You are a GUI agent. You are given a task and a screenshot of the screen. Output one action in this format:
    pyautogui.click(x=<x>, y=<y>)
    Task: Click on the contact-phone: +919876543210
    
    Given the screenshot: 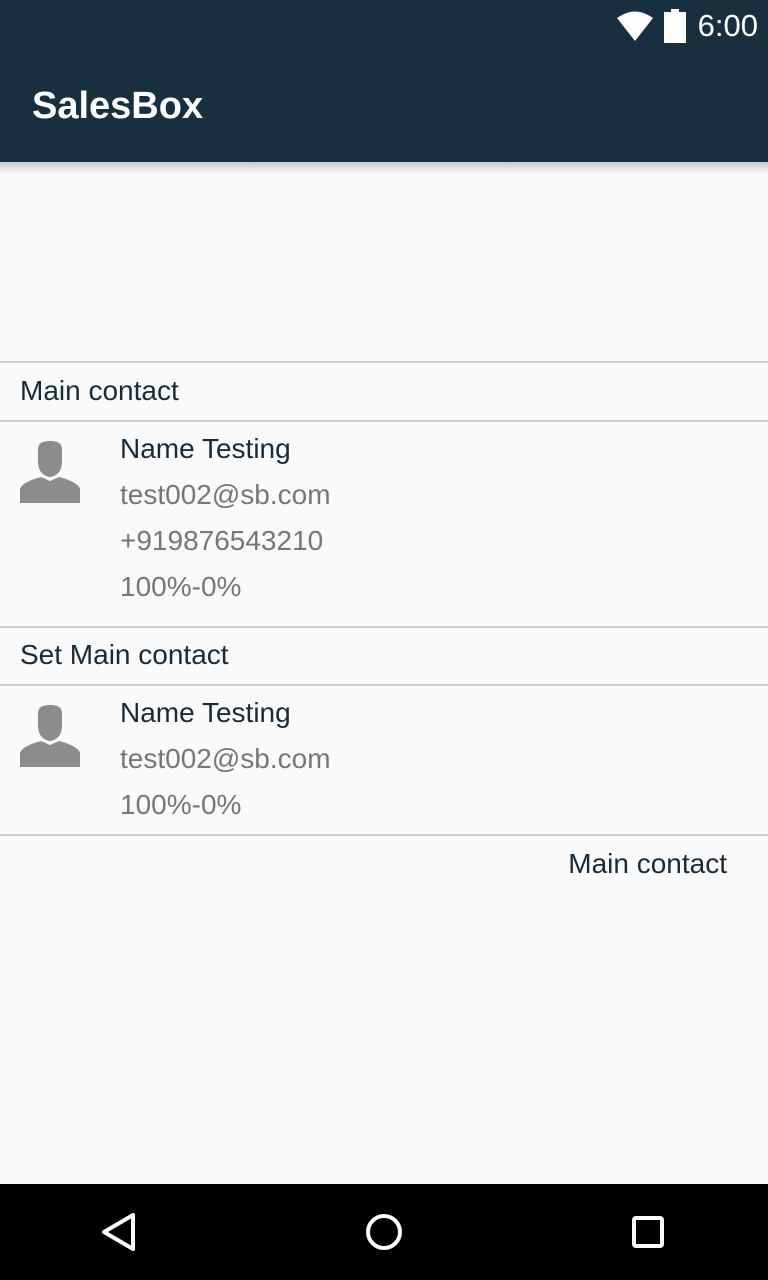 What is the action you would take?
    pyautogui.click(x=222, y=540)
    